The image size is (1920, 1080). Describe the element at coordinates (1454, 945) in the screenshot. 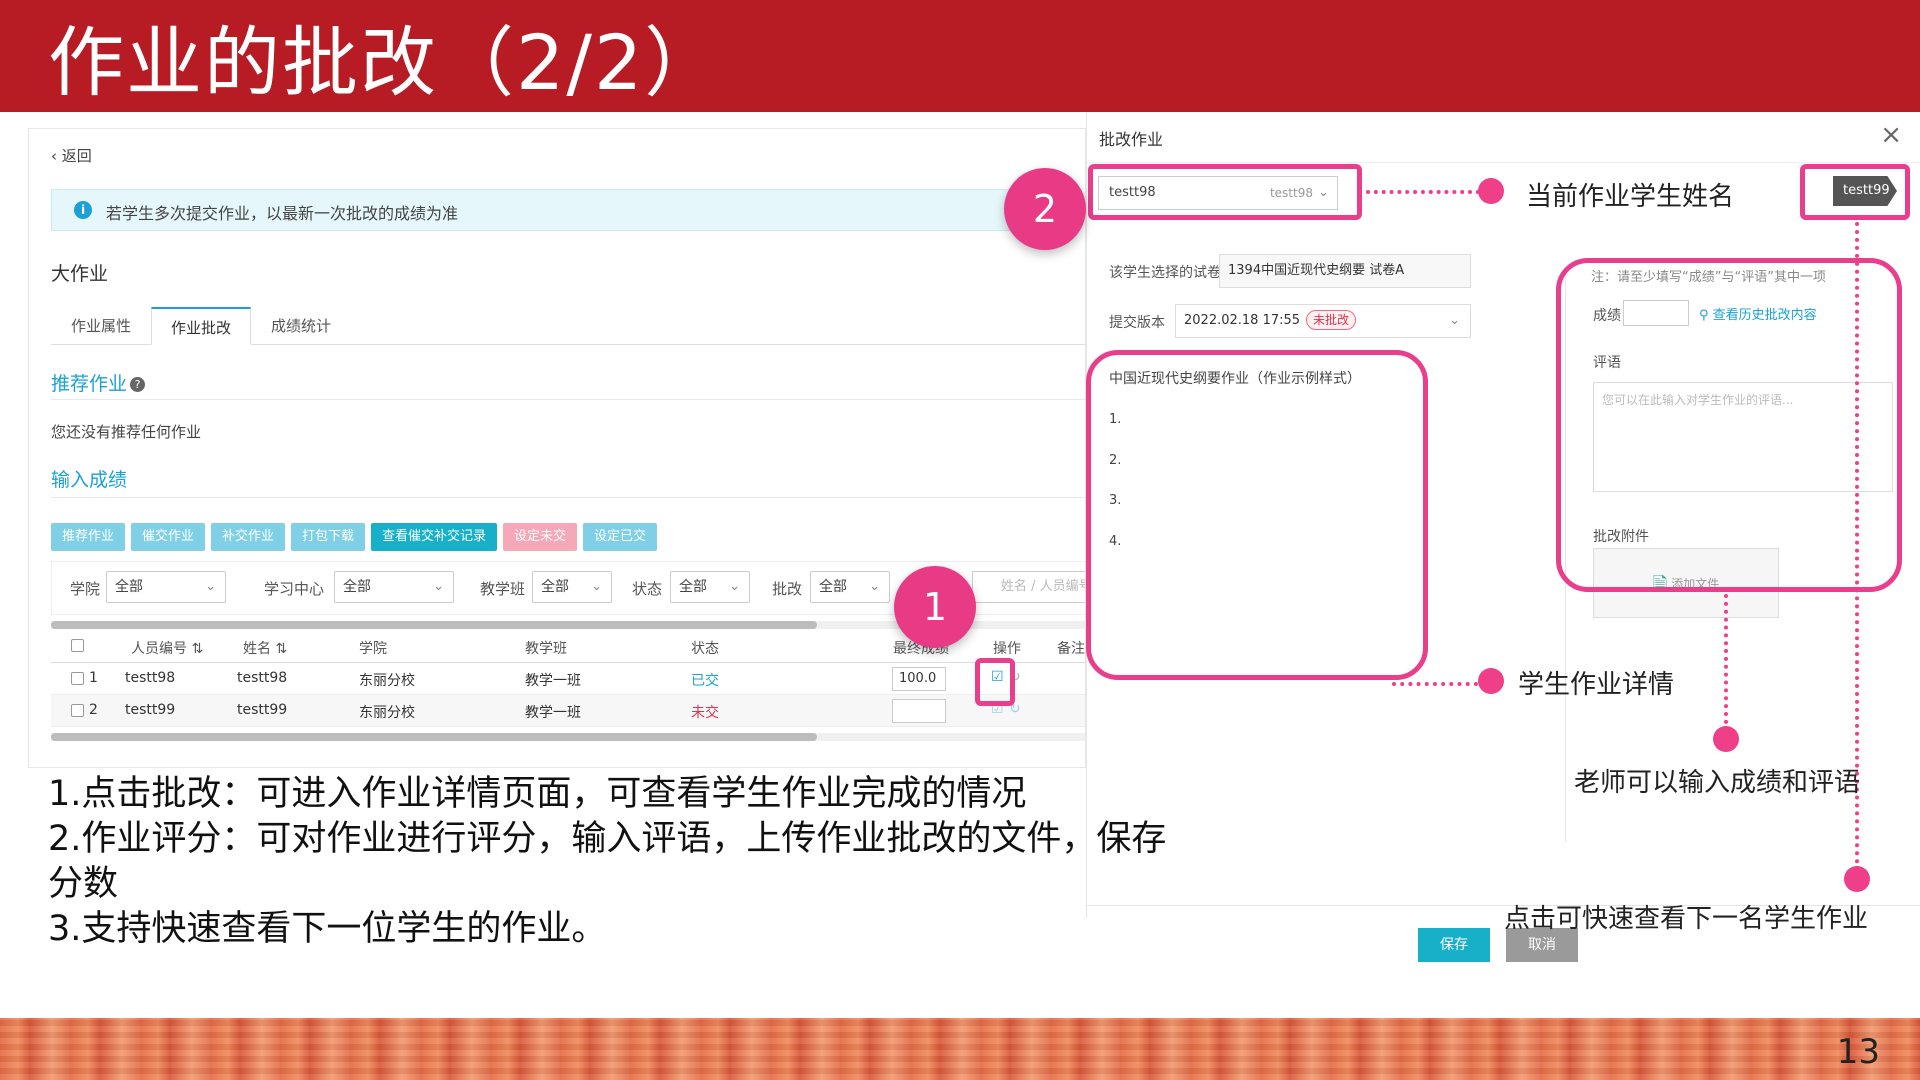

I see `save-button: 保存` at that location.